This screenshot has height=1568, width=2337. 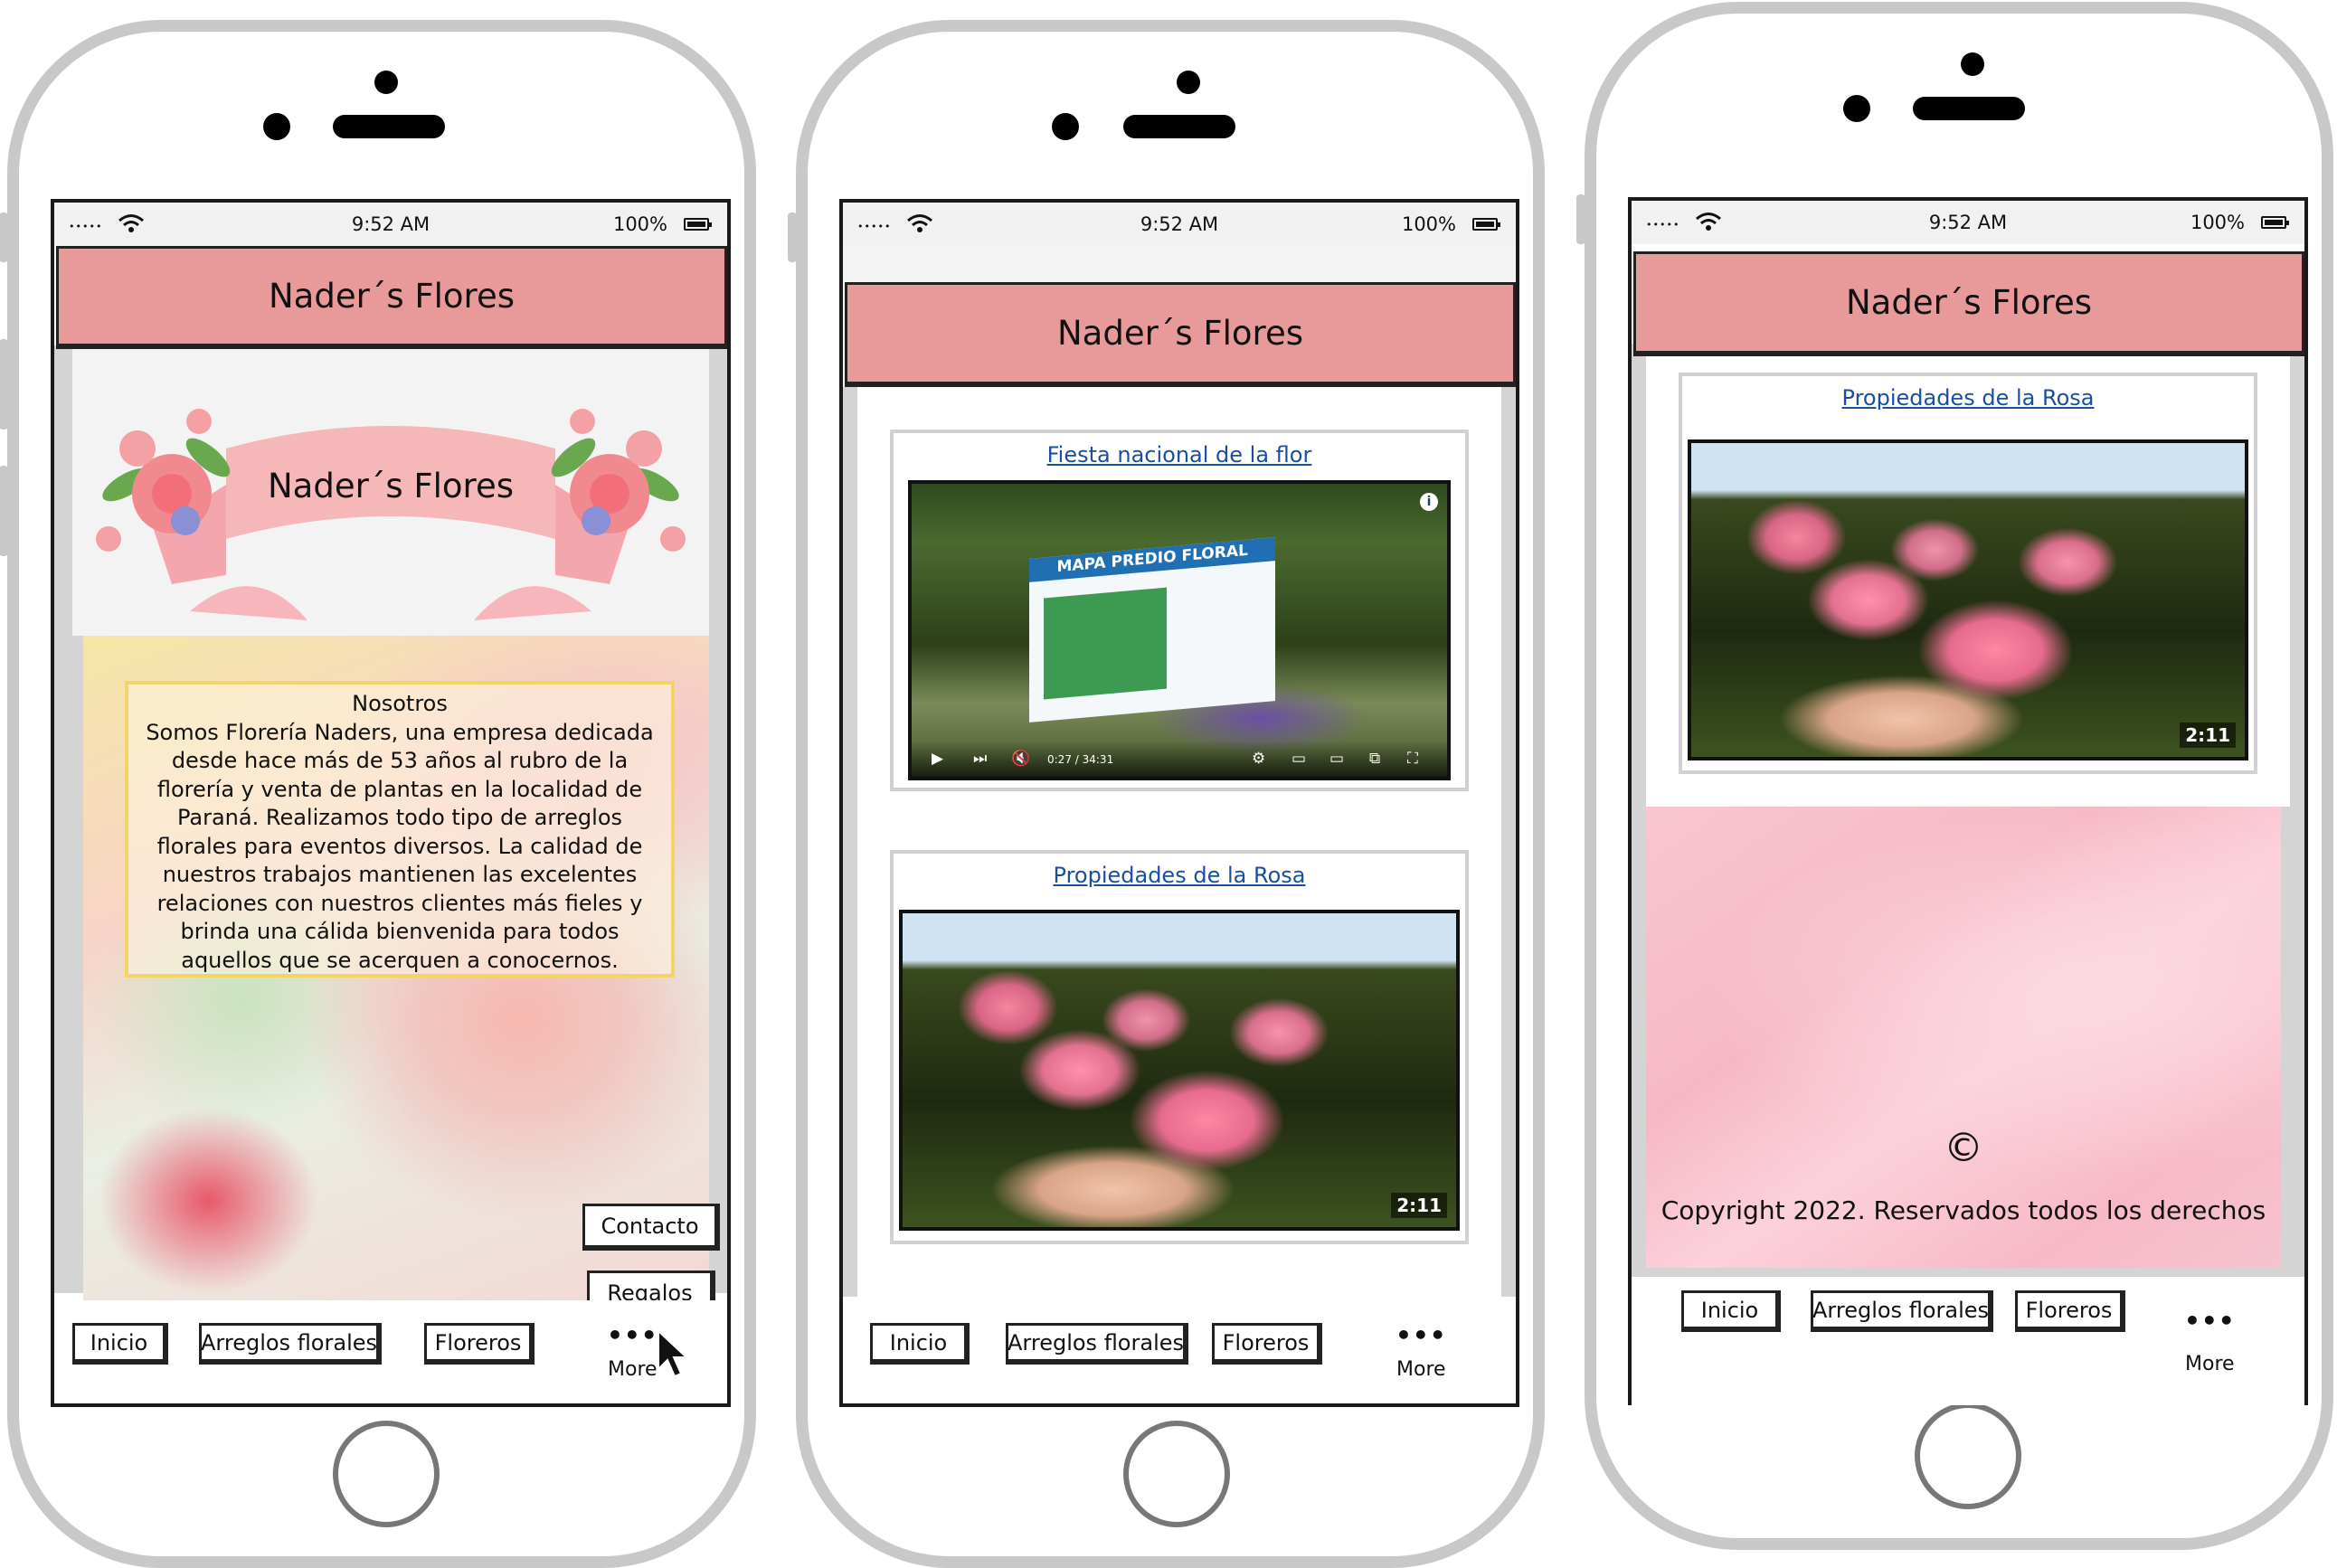 What do you see at coordinates (1963, 1148) in the screenshot?
I see `copyright-icon: ©` at bounding box center [1963, 1148].